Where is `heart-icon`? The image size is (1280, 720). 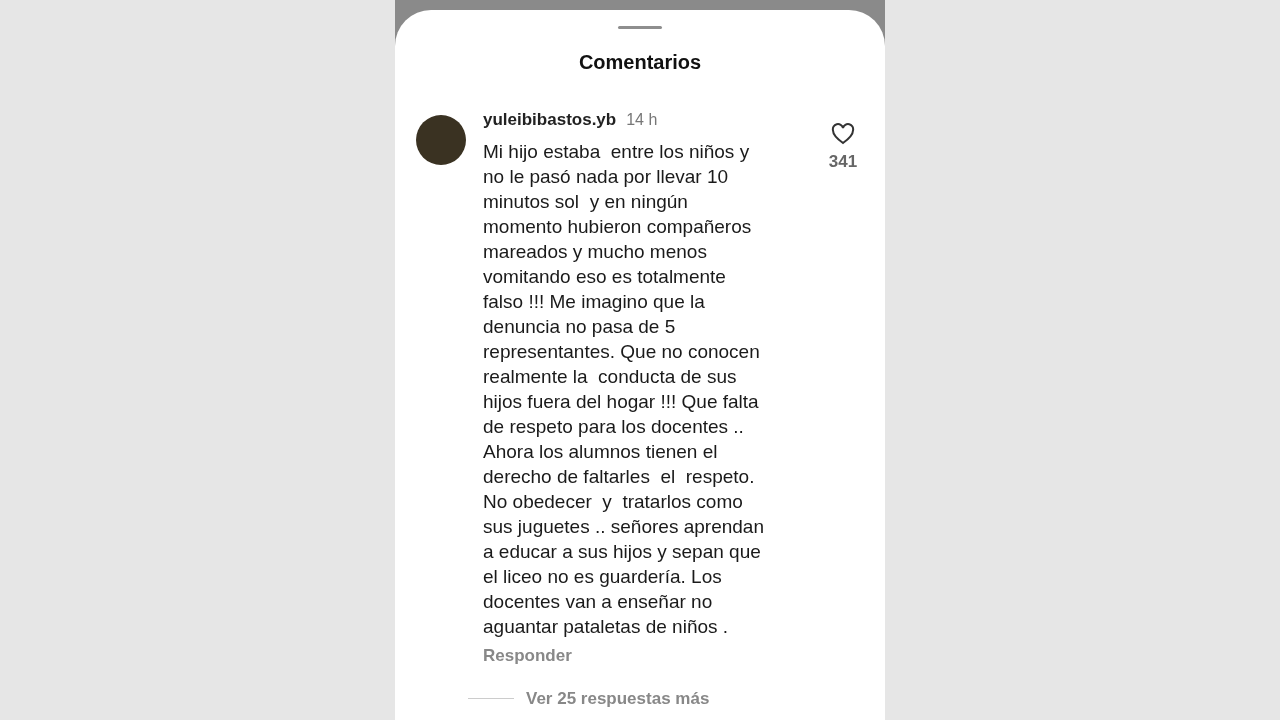
heart-icon is located at coordinates (843, 134).